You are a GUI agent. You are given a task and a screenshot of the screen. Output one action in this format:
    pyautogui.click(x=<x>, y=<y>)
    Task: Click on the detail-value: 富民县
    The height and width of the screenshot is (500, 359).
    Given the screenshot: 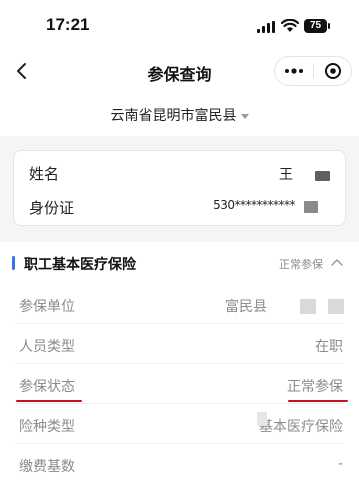 What is the action you would take?
    pyautogui.click(x=246, y=307)
    